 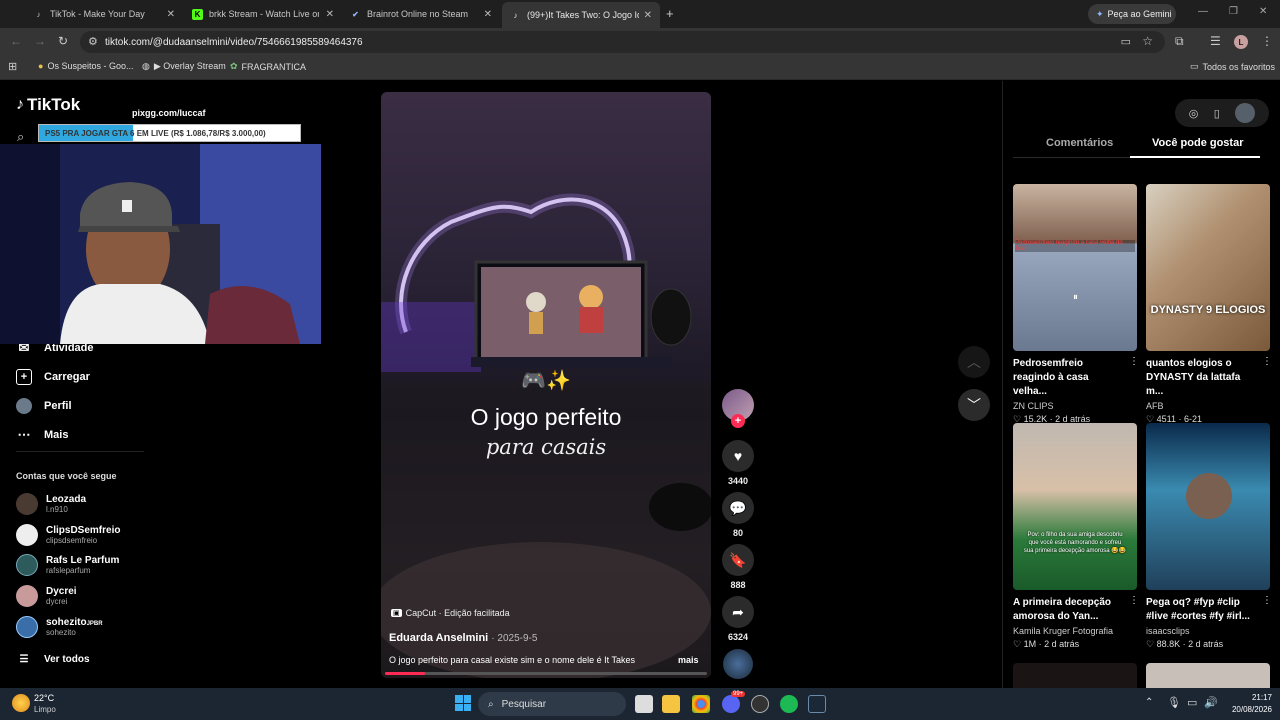 What do you see at coordinates (738, 664) in the screenshot?
I see `music-disc-icon` at bounding box center [738, 664].